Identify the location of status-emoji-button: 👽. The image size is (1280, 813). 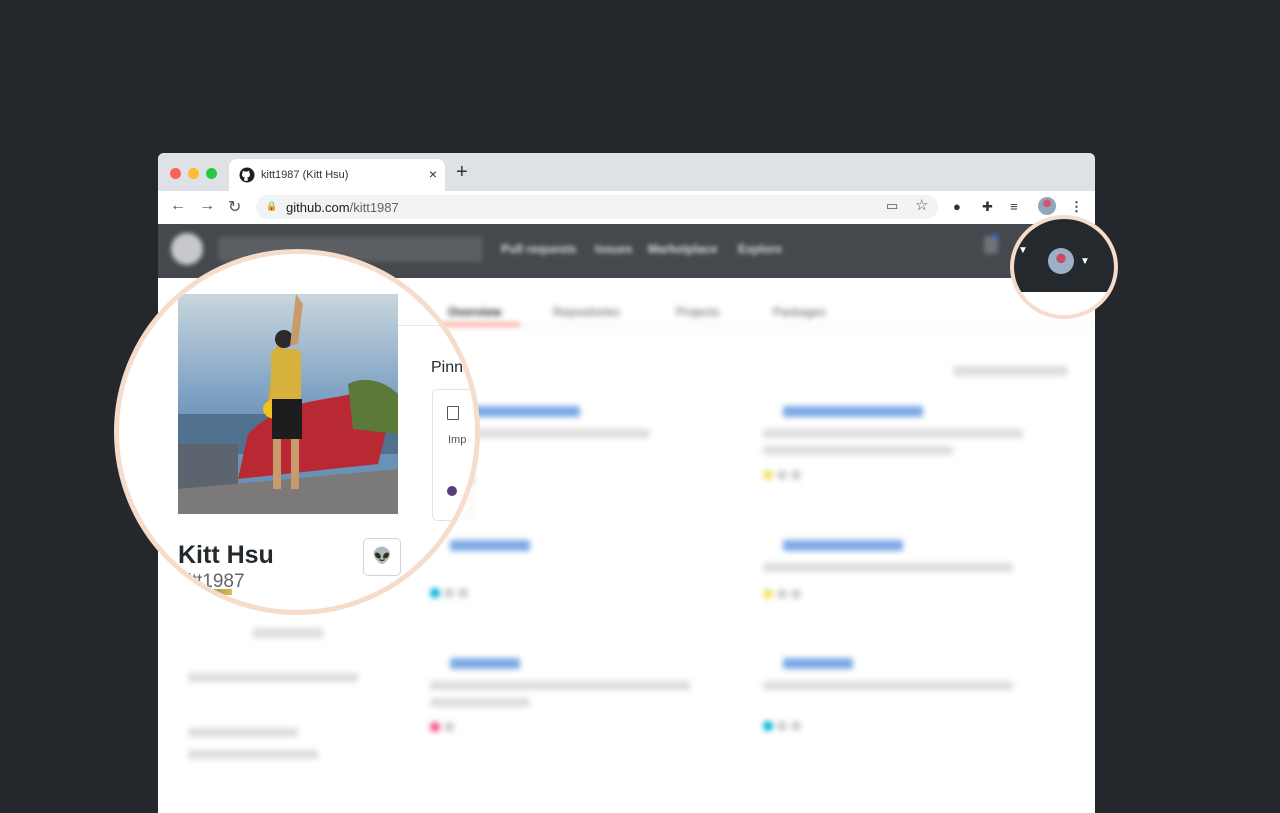
(382, 557).